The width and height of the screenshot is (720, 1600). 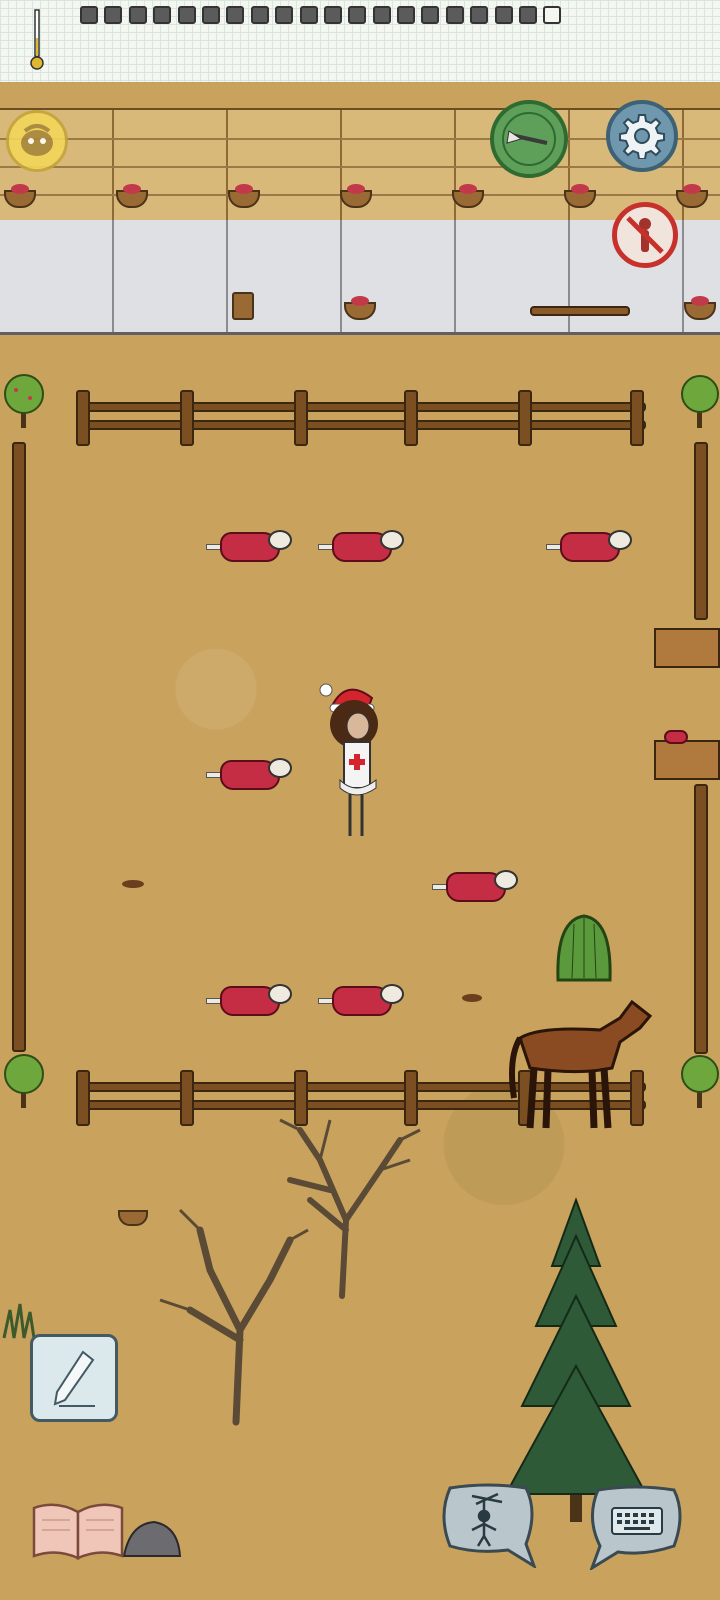 What do you see at coordinates (243, 306) in the screenshot?
I see `wooden-bucket` at bounding box center [243, 306].